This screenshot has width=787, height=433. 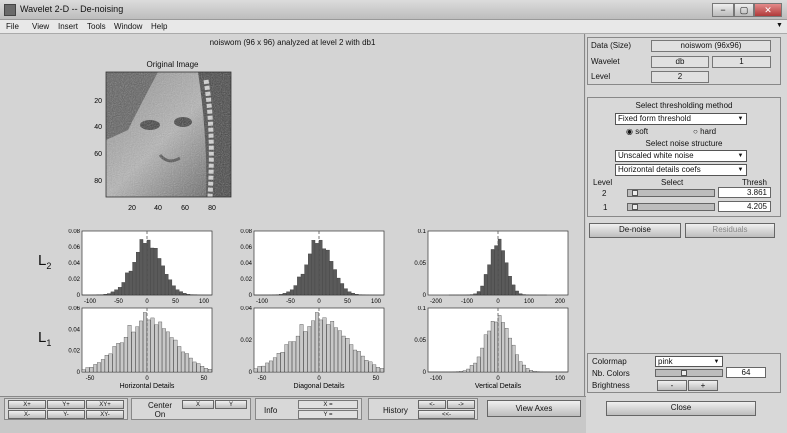 What do you see at coordinates (681, 119) in the screenshot?
I see `threshold-method-select: Fixed form threshold ▼` at bounding box center [681, 119].